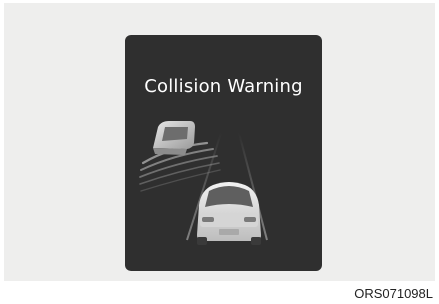 The height and width of the screenshot is (304, 439). What do you see at coordinates (174, 138) in the screenshot?
I see `front-vehicle-icon` at bounding box center [174, 138].